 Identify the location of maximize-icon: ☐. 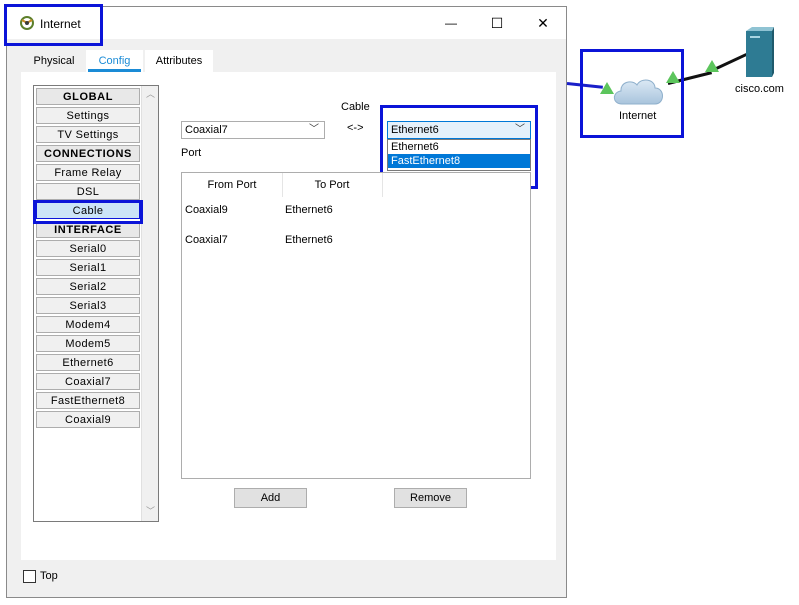
(497, 22).